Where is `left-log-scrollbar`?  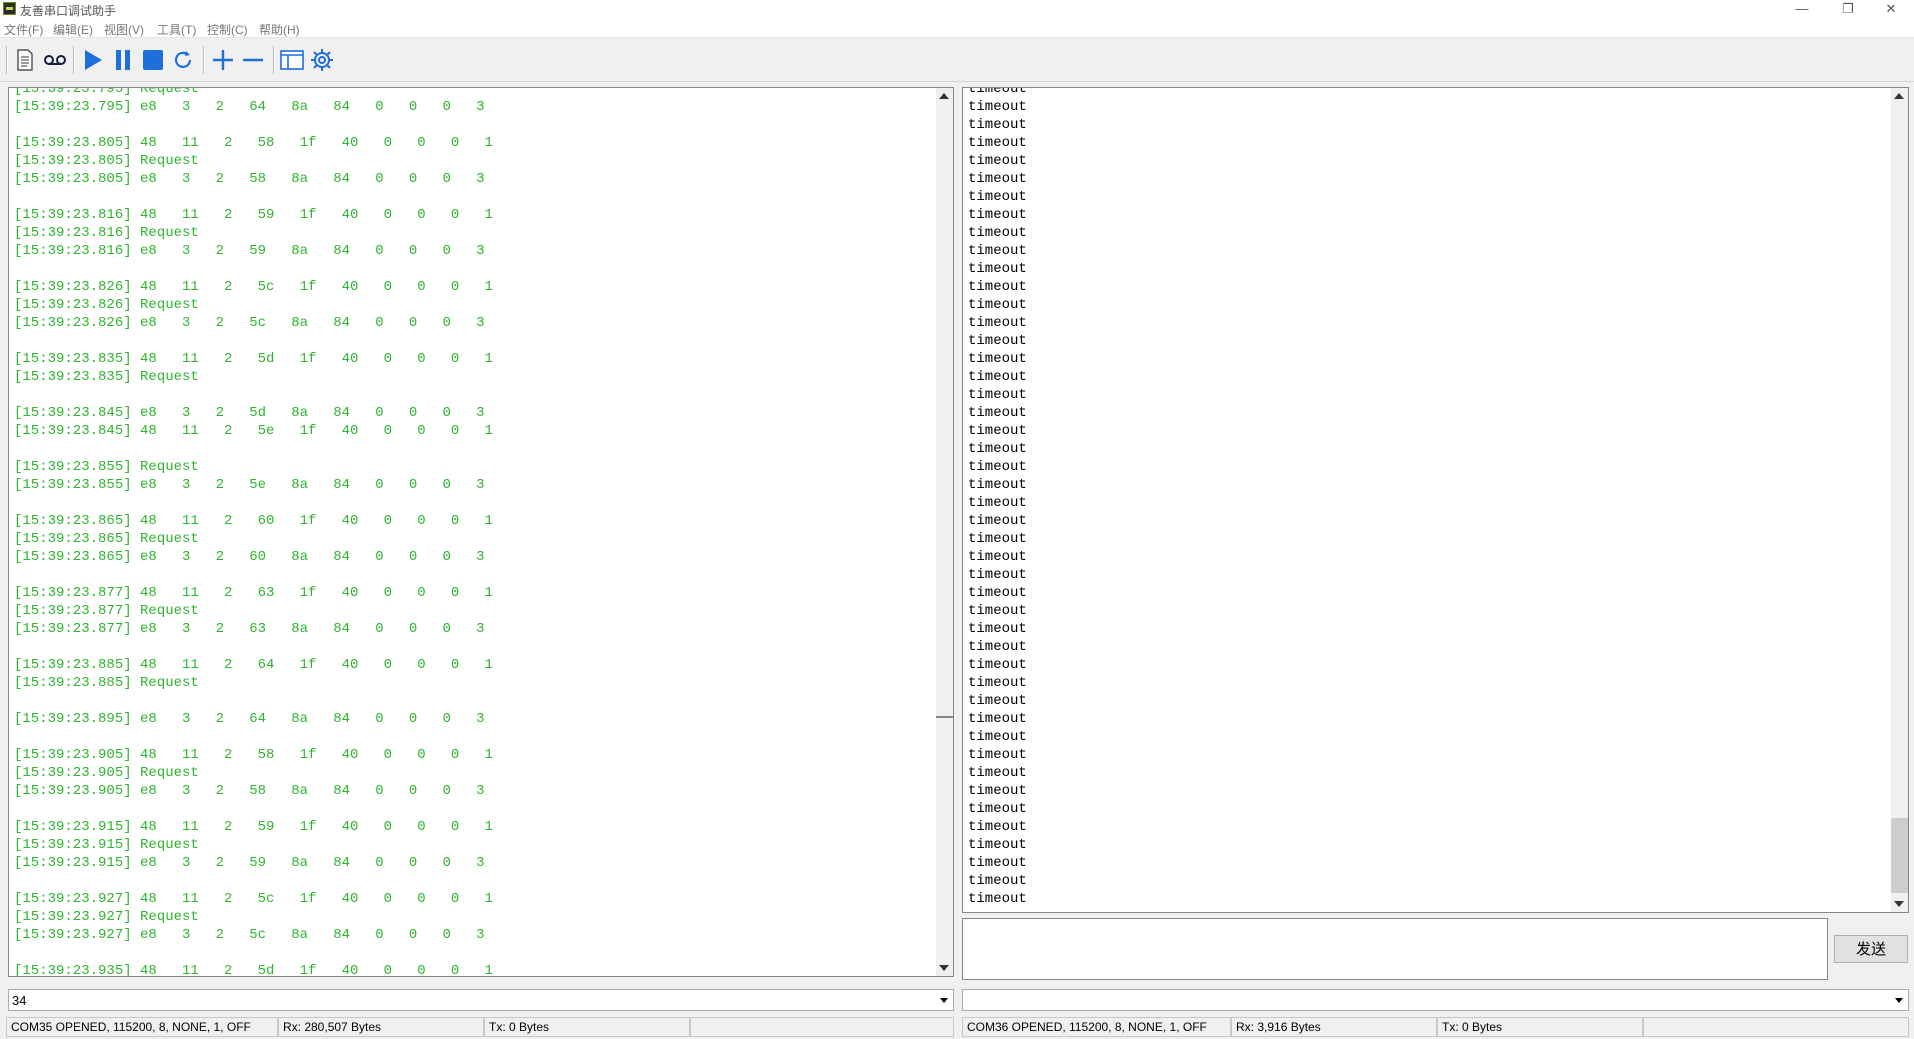
left-log-scrollbar is located at coordinates (944, 532).